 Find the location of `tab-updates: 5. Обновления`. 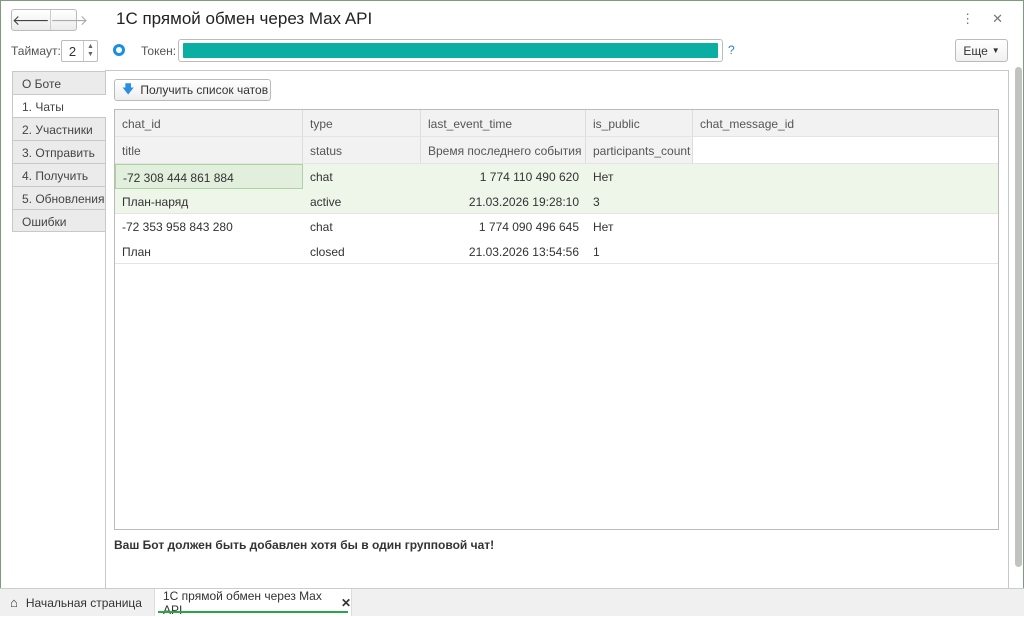

tab-updates: 5. Обновления is located at coordinates (59, 197).